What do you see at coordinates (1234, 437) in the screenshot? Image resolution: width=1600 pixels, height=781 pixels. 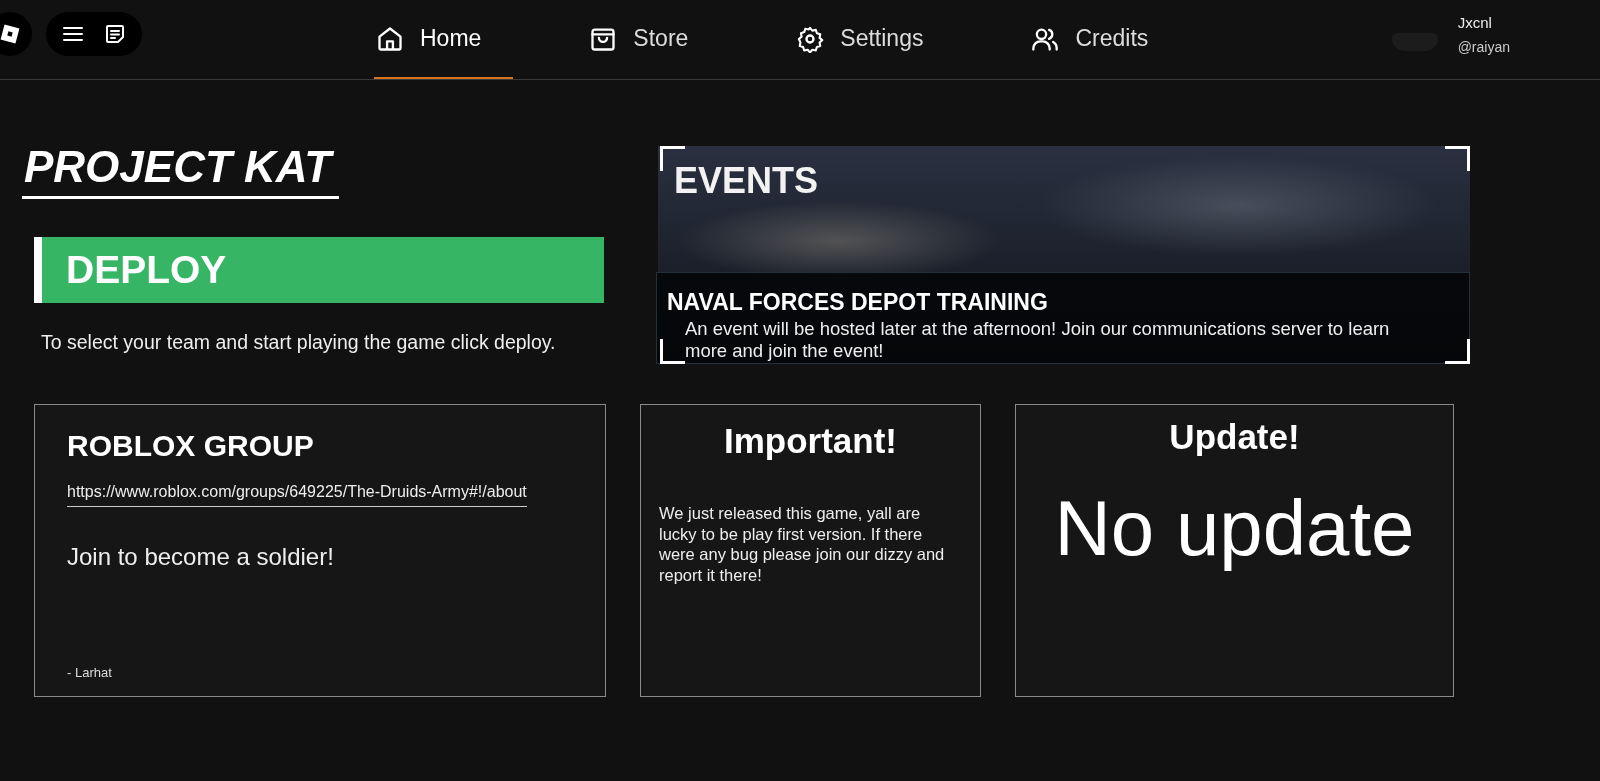 I see `card-title: Update!` at bounding box center [1234, 437].